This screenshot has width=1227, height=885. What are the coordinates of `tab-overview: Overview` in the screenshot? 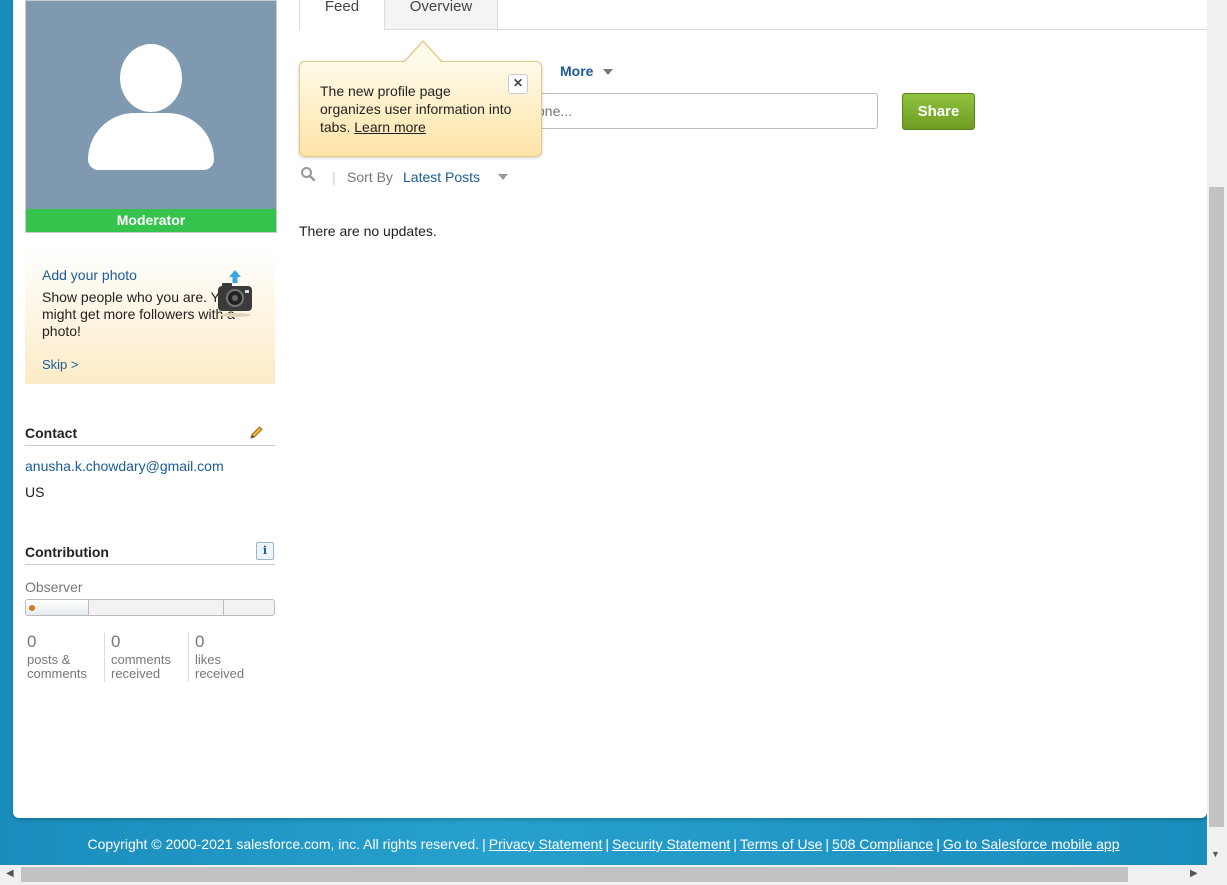 It's located at (441, 15).